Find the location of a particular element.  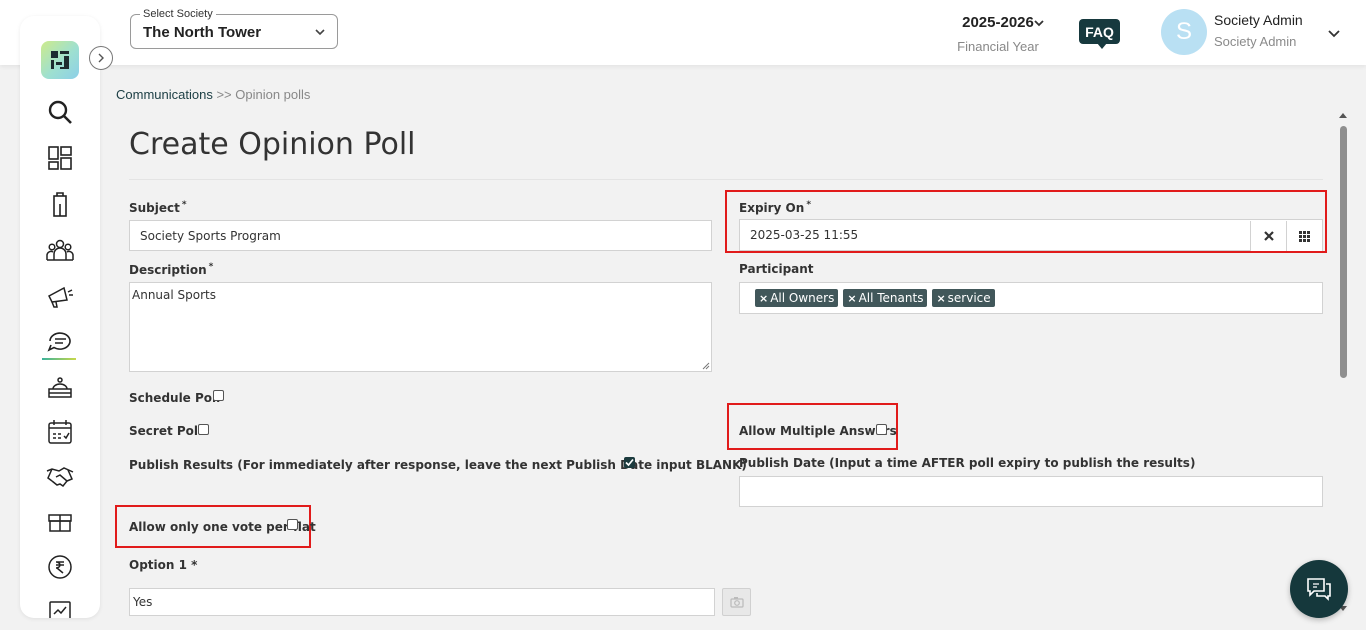

sidebar is located at coordinates (60, 317).